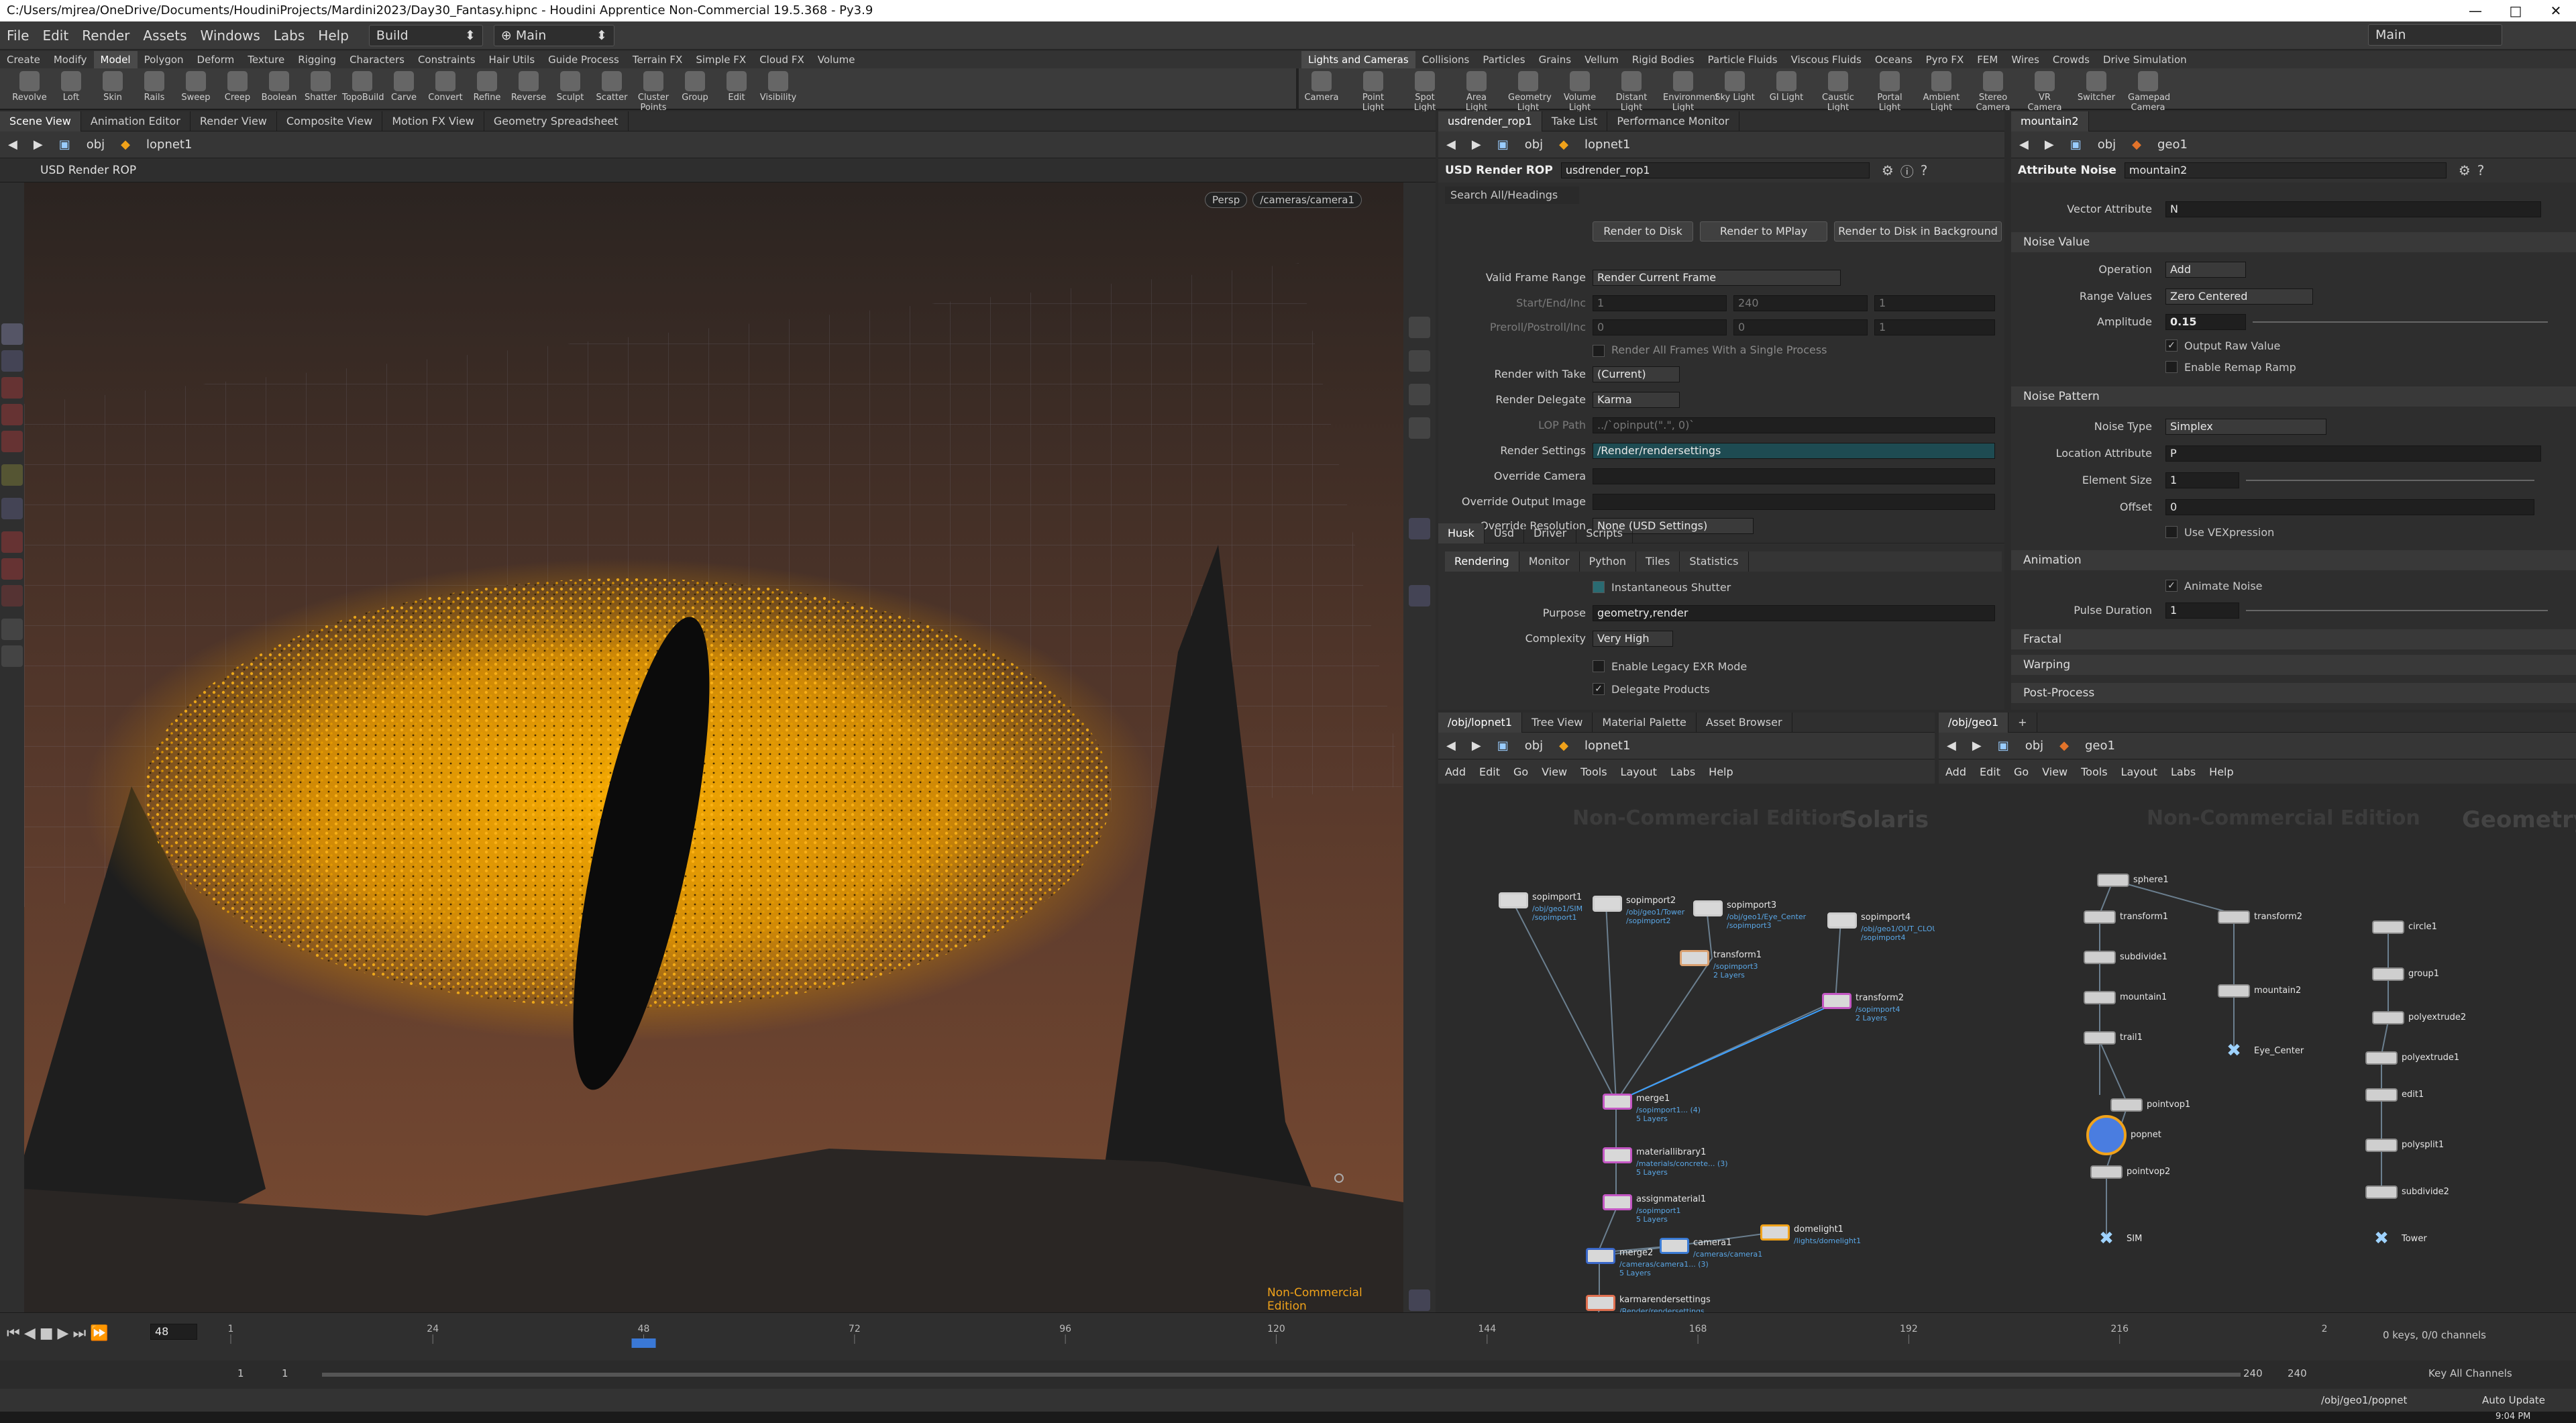  Describe the element at coordinates (1826, 59) in the screenshot. I see `shelf-tab-viscous-fluids: Viscous Fluids` at that location.